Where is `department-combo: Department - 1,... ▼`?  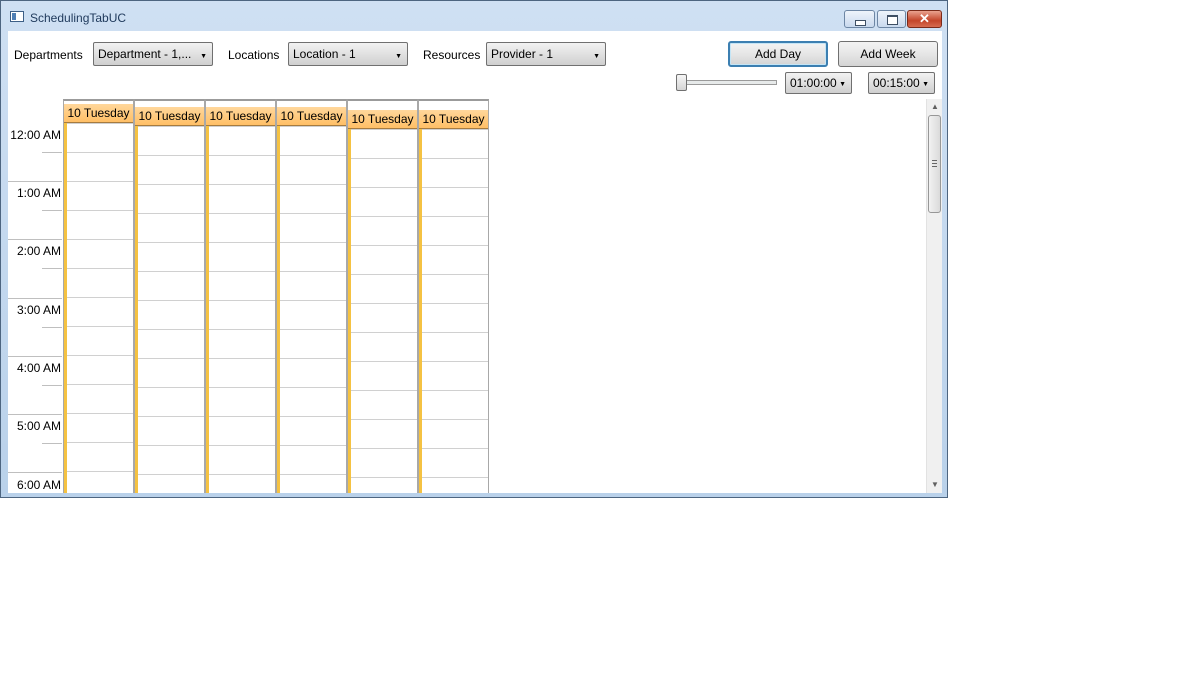 department-combo: Department - 1,... ▼ is located at coordinates (153, 54).